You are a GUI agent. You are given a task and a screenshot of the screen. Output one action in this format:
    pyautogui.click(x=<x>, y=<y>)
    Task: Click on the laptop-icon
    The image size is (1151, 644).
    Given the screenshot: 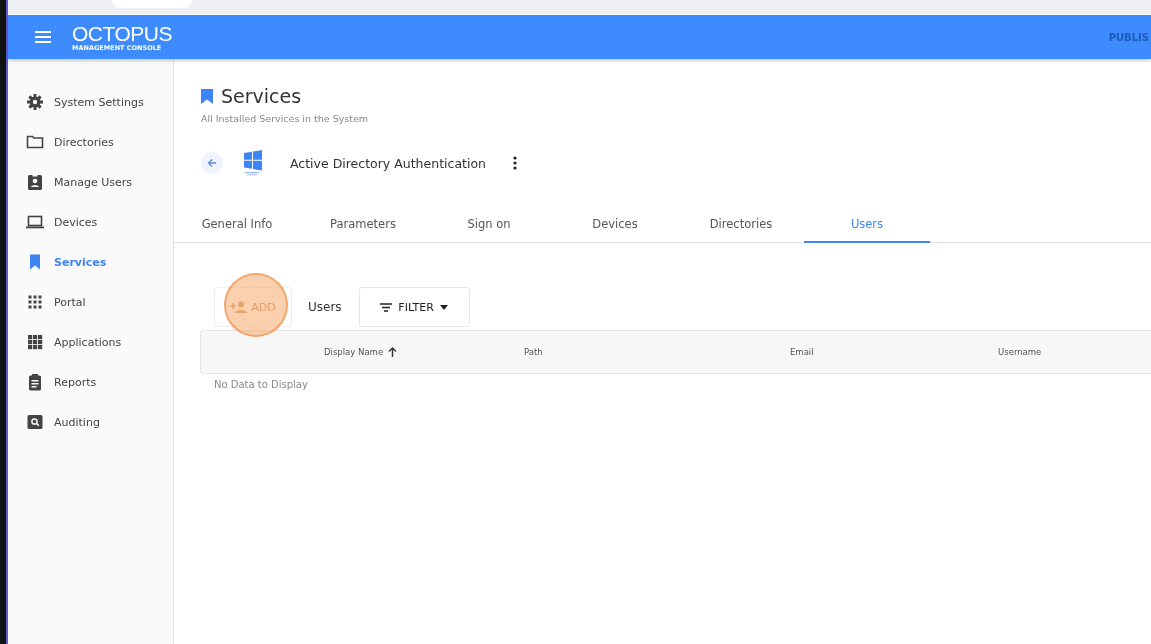 What is the action you would take?
    pyautogui.click(x=35, y=222)
    